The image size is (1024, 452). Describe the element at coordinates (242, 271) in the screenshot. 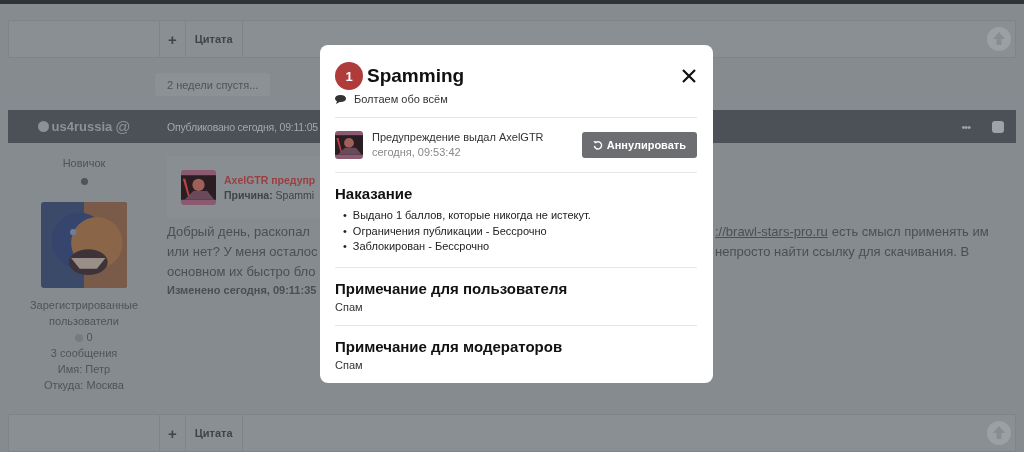

I see `post-text: основном их быстро бло` at that location.